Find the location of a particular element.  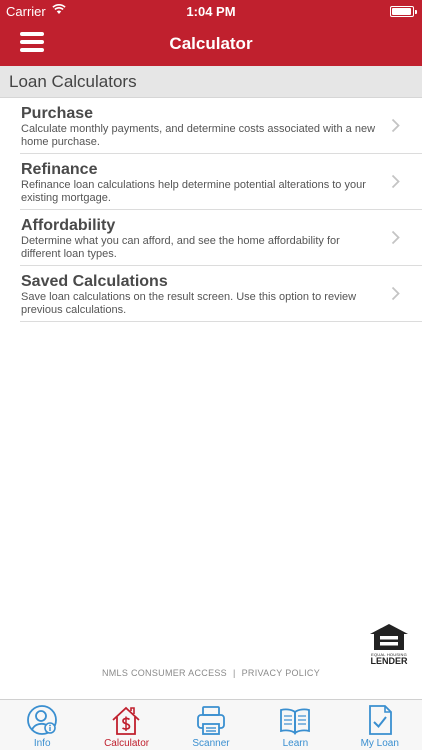

tab-bar: Info Calculator Scanner Learn My Loan is located at coordinates (211, 724).